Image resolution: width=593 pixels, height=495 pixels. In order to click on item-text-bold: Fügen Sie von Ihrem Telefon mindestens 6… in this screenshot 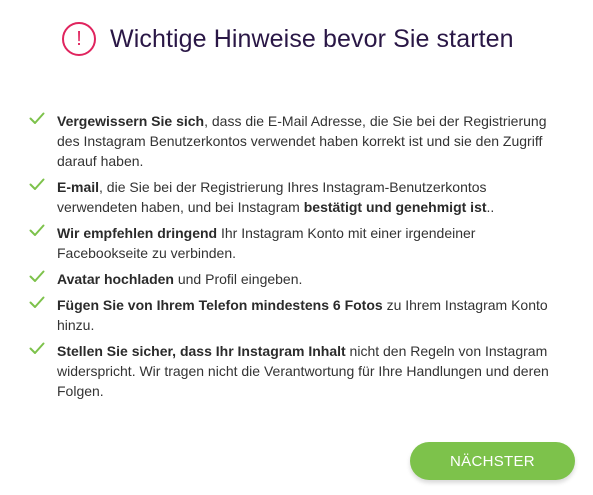, I will do `click(220, 305)`.